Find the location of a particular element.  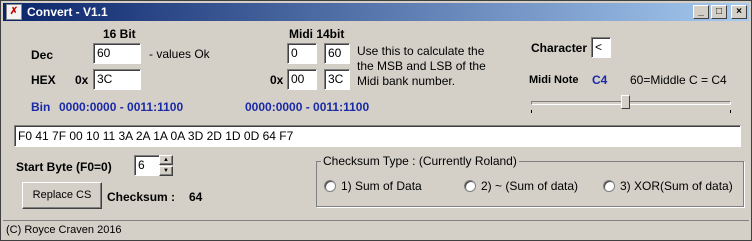

spin-up-button: ▲ is located at coordinates (166, 160).